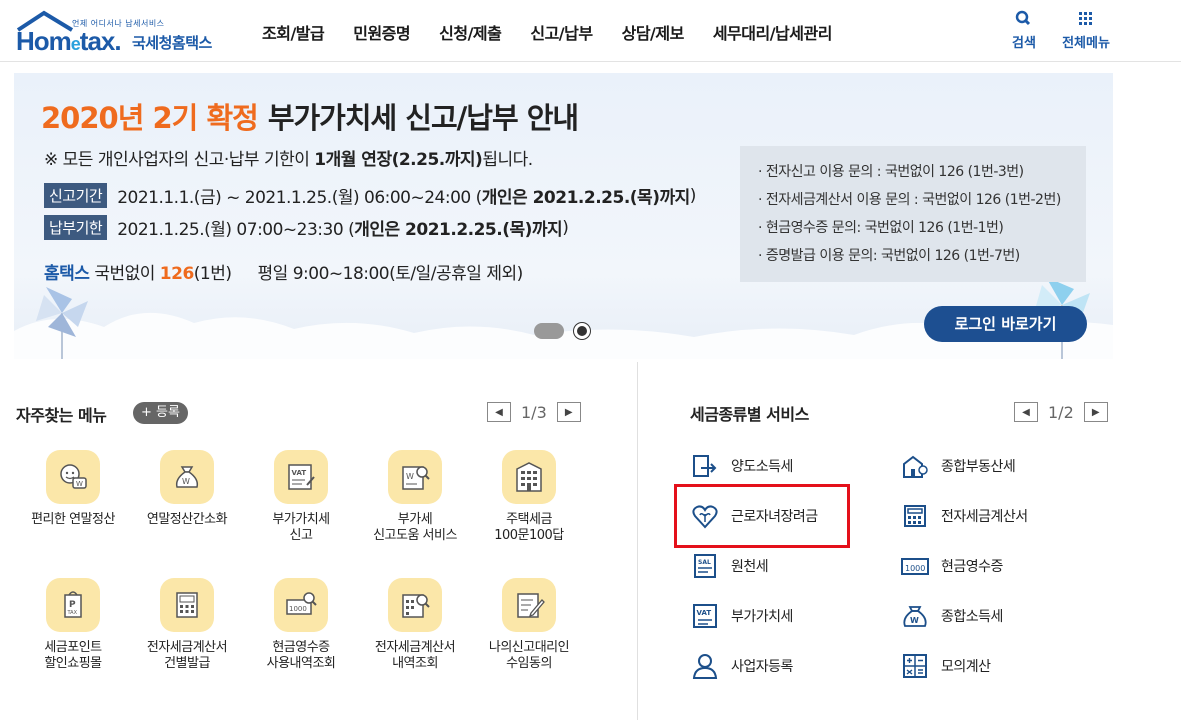 This screenshot has height=720, width=1181. I want to click on nav-application: 신청/제출, so click(470, 32).